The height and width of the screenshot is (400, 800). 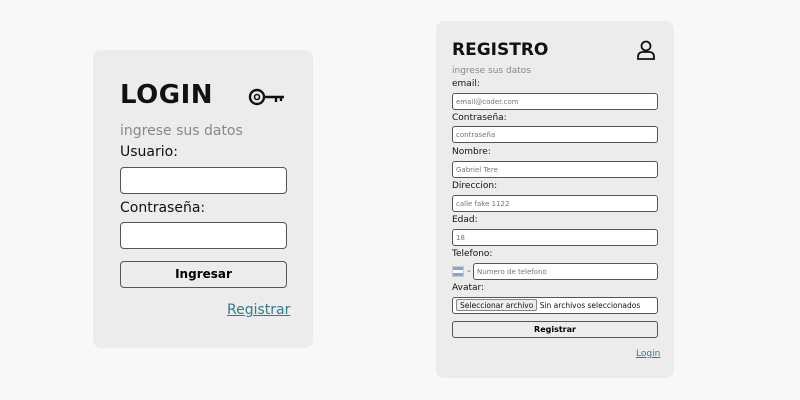 I want to click on registro-title: REGISTRO, so click(x=500, y=50).